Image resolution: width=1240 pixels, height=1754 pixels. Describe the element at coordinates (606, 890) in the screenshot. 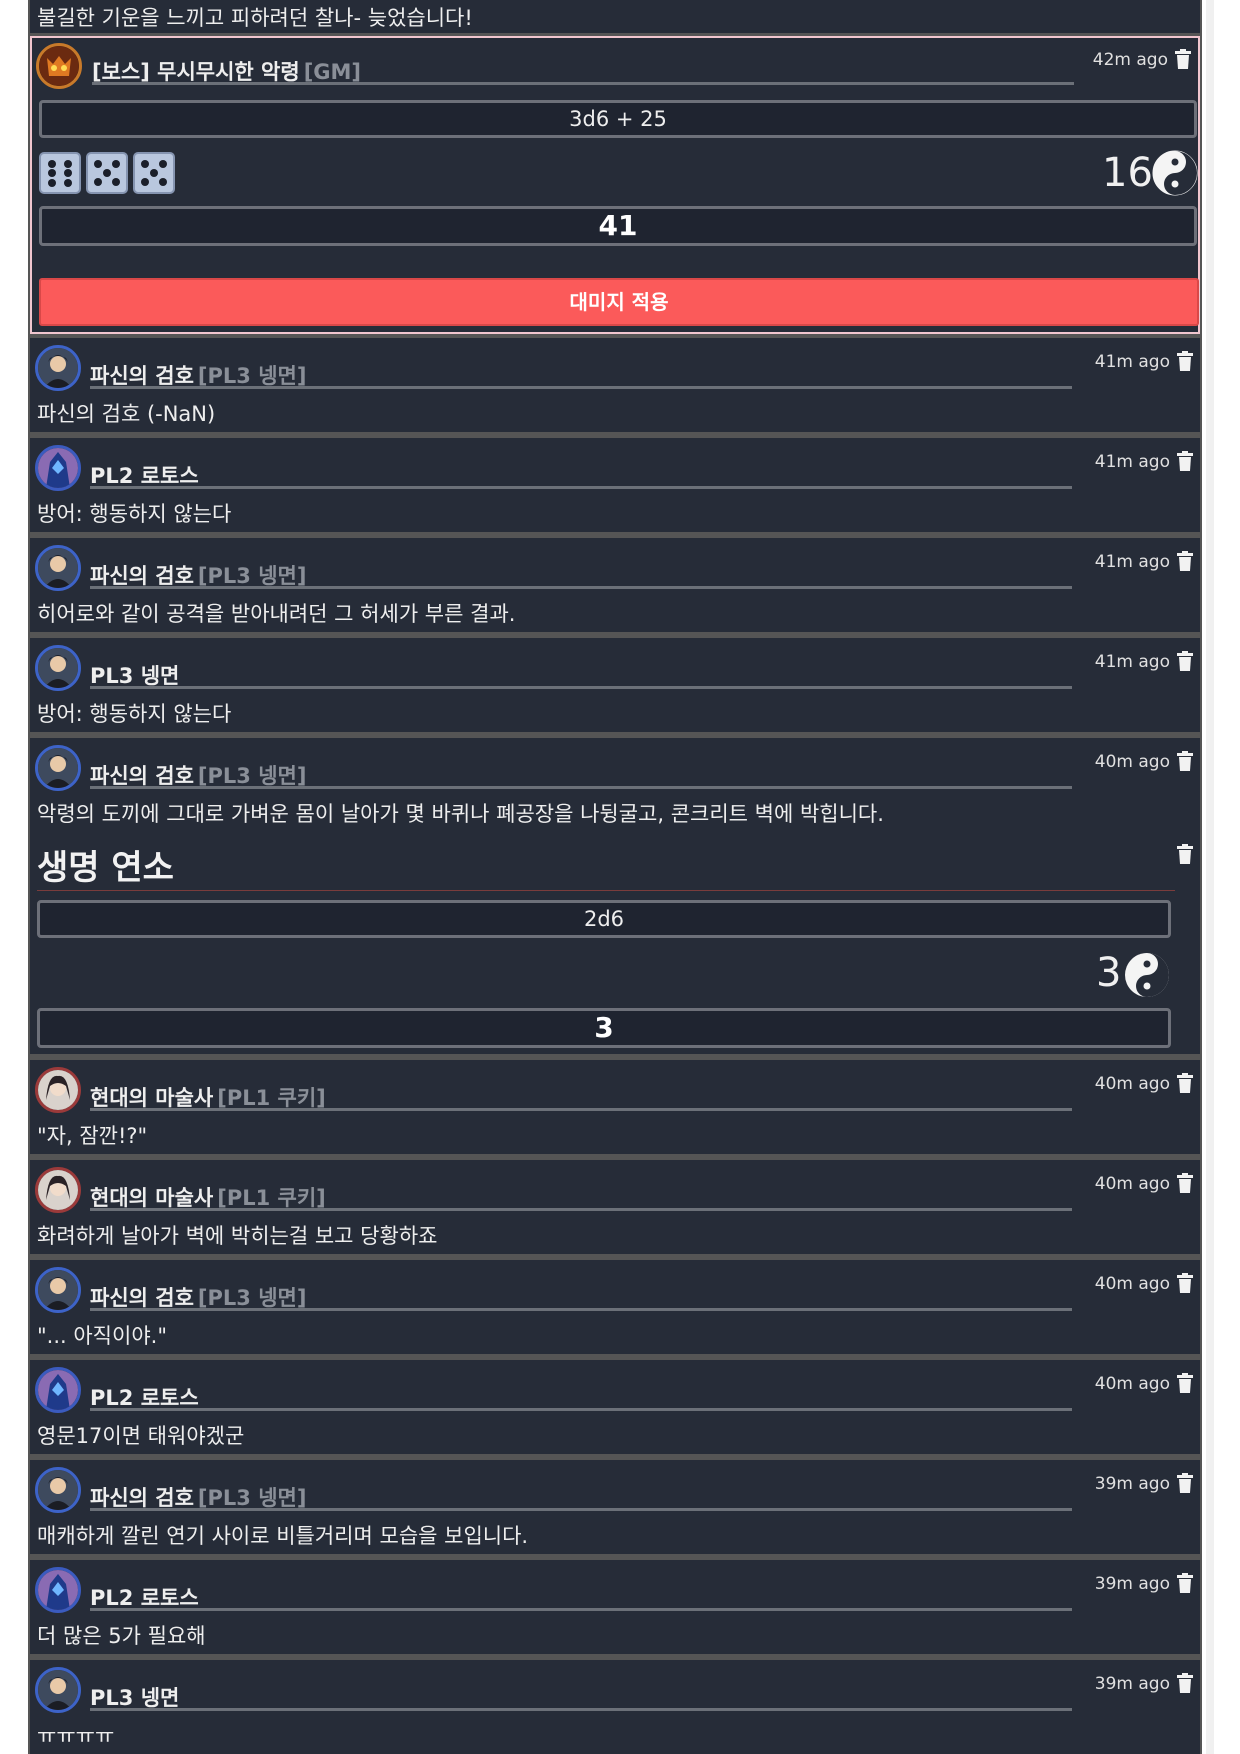

I see `title-divider` at that location.